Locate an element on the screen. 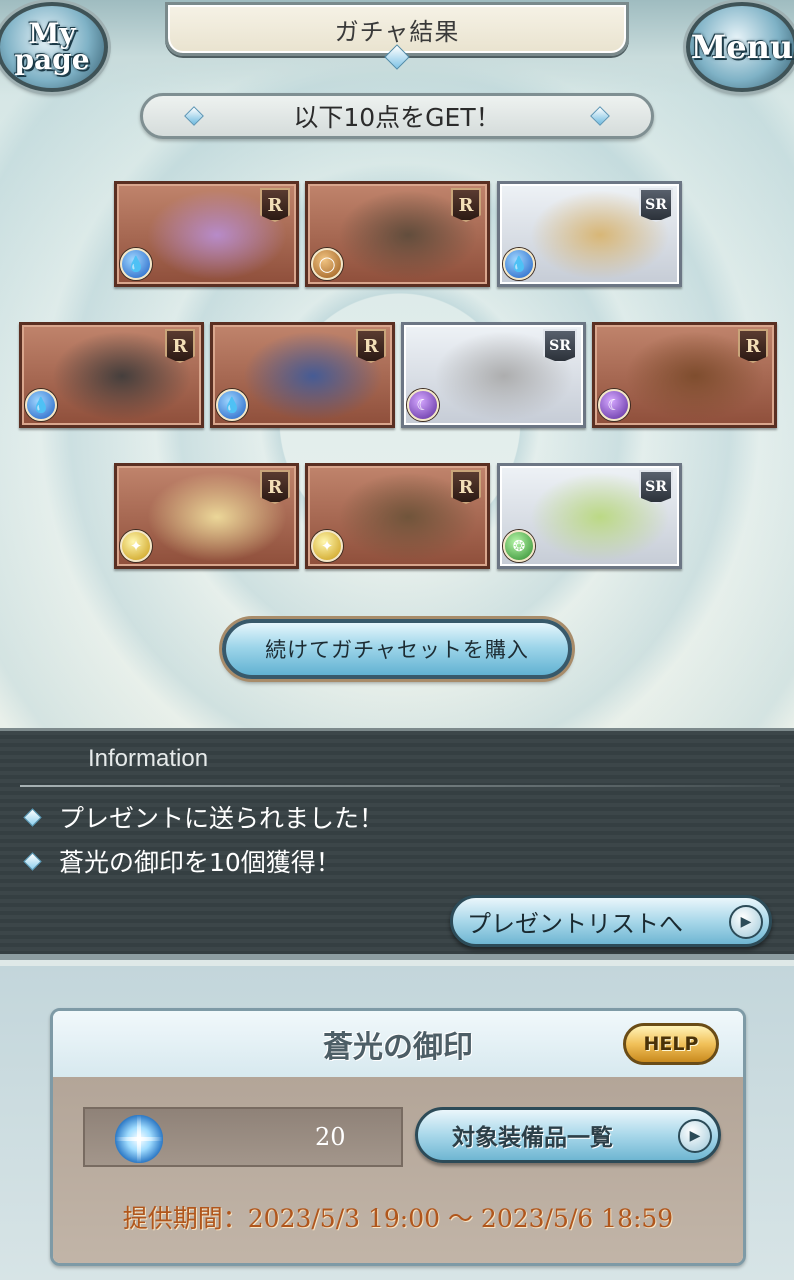 The height and width of the screenshot is (1280, 794). item-card-spear: SR 💧 is located at coordinates (589, 234).